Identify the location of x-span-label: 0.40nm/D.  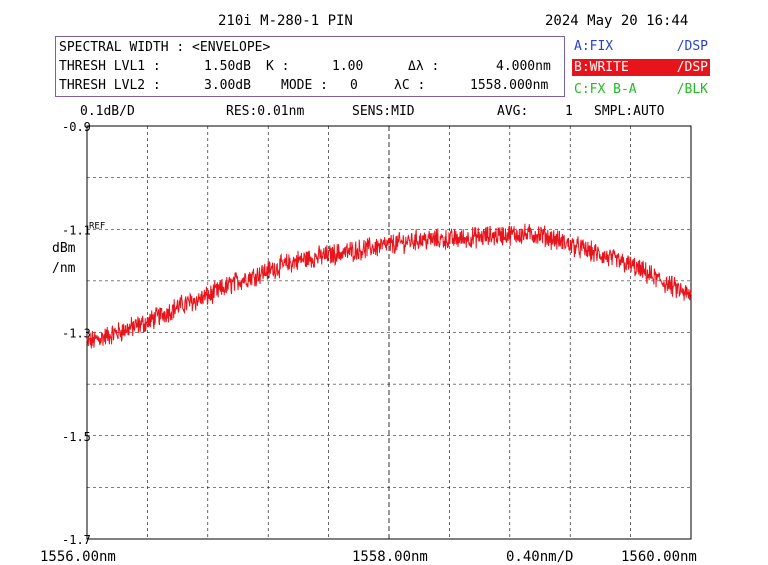
(539, 557).